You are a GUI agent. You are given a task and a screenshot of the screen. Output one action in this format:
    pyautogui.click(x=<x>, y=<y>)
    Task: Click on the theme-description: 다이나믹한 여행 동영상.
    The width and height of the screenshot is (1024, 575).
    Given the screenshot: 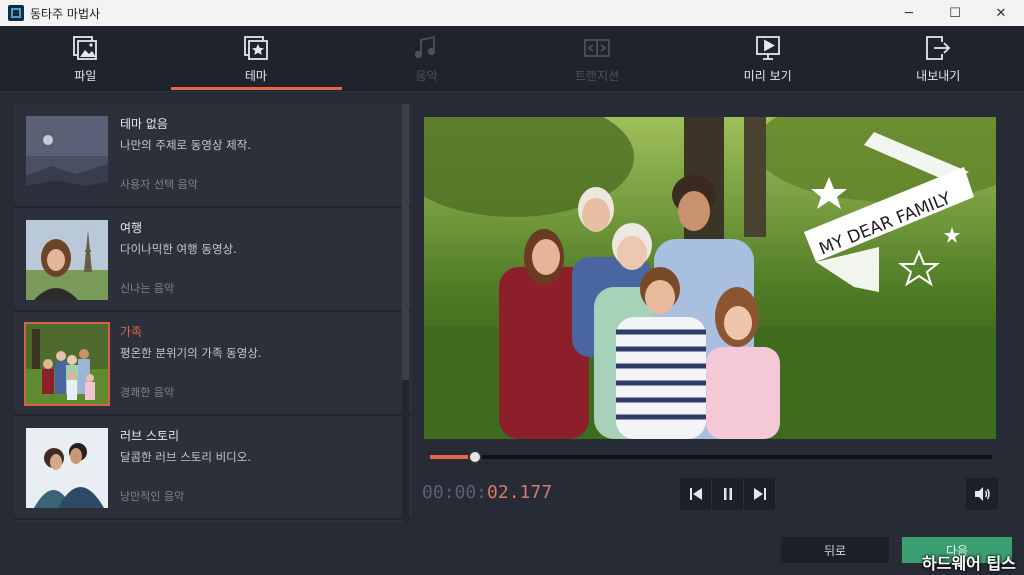 What is the action you would take?
    pyautogui.click(x=178, y=249)
    